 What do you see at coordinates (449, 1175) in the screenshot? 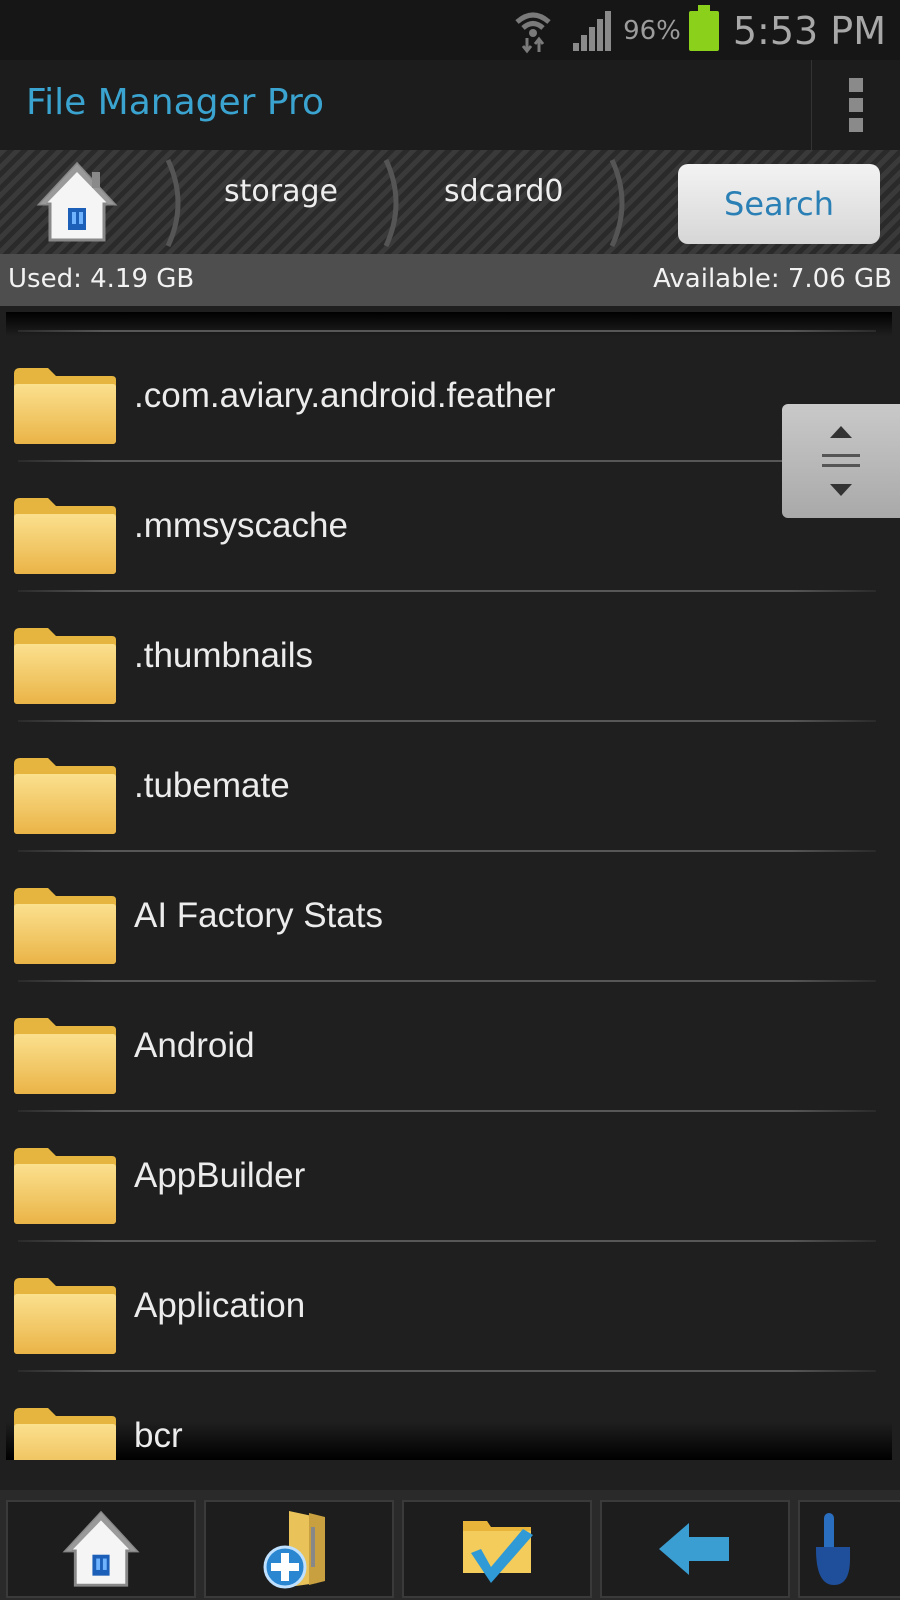
I see `file-list-item: AppBuilder` at bounding box center [449, 1175].